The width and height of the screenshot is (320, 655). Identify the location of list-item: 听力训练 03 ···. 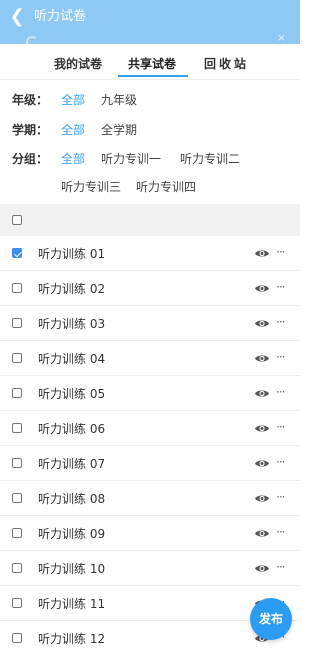
(150, 323).